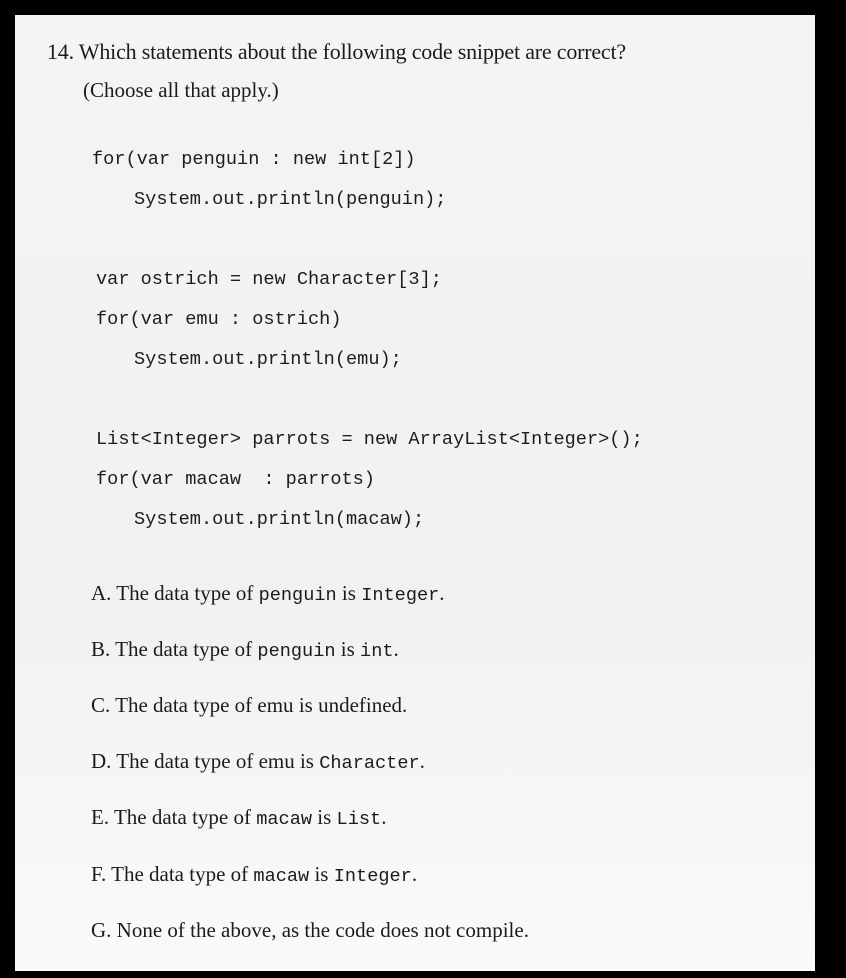 Image resolution: width=846 pixels, height=978 pixels. Describe the element at coordinates (174, 817) in the screenshot. I see `option-text: E. The data type of` at that location.